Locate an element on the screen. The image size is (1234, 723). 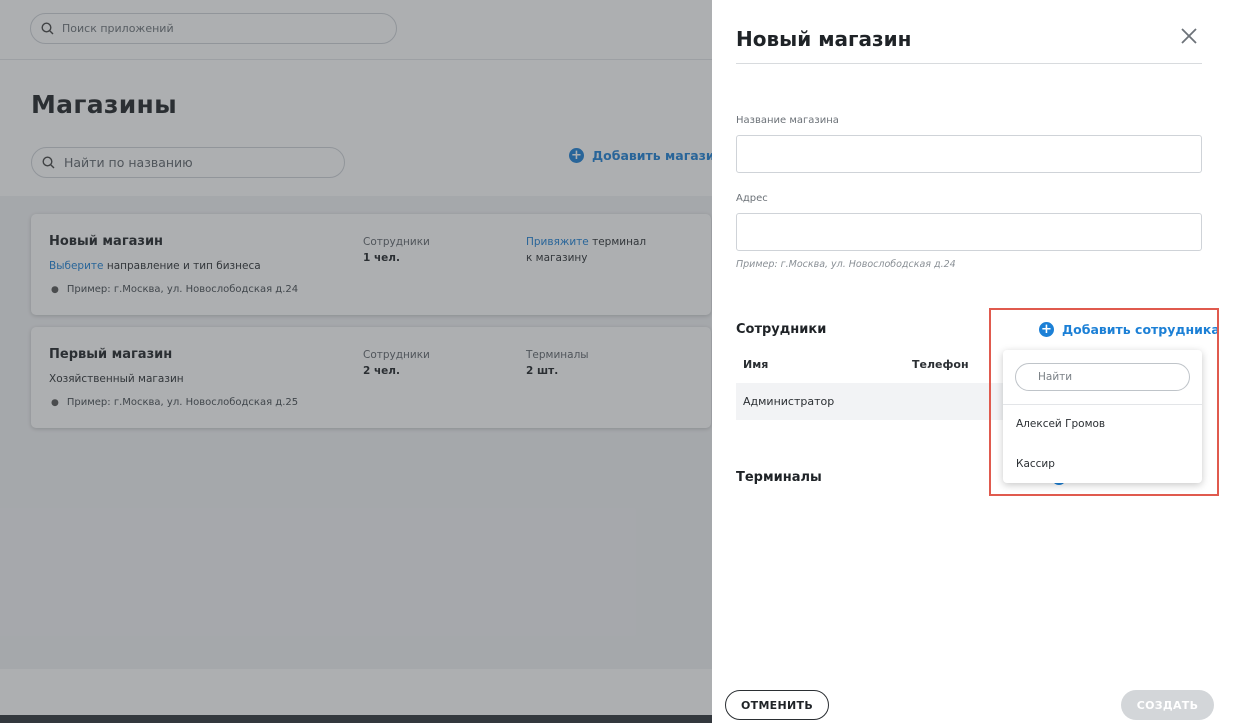
employees-section-title: Сотрудники is located at coordinates (781, 329).